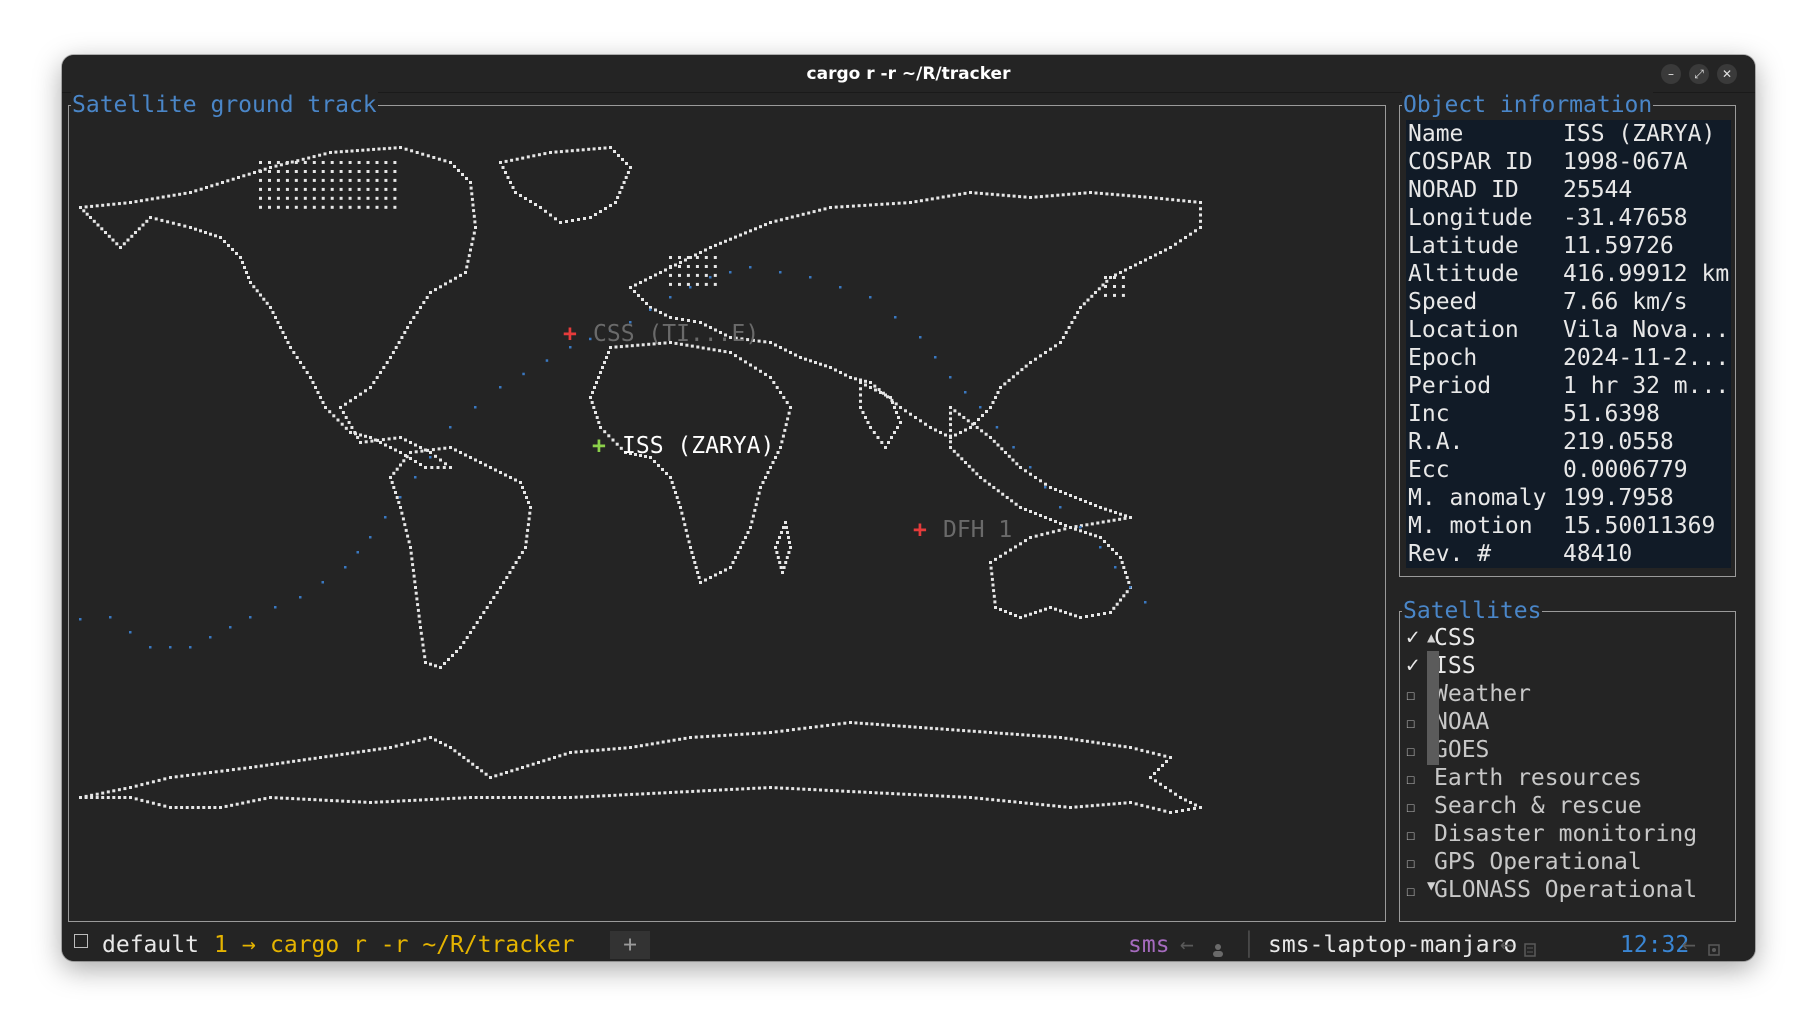  I want to click on info-key: Rev. #, so click(1450, 554).